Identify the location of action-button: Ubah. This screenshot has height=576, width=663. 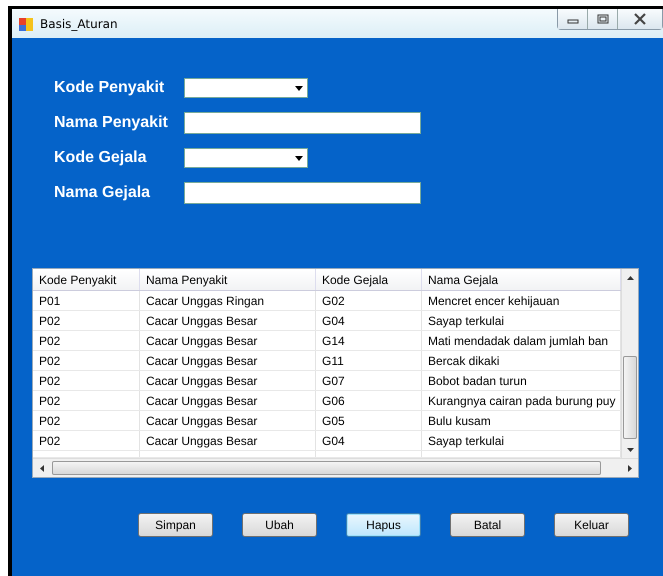
(279, 525).